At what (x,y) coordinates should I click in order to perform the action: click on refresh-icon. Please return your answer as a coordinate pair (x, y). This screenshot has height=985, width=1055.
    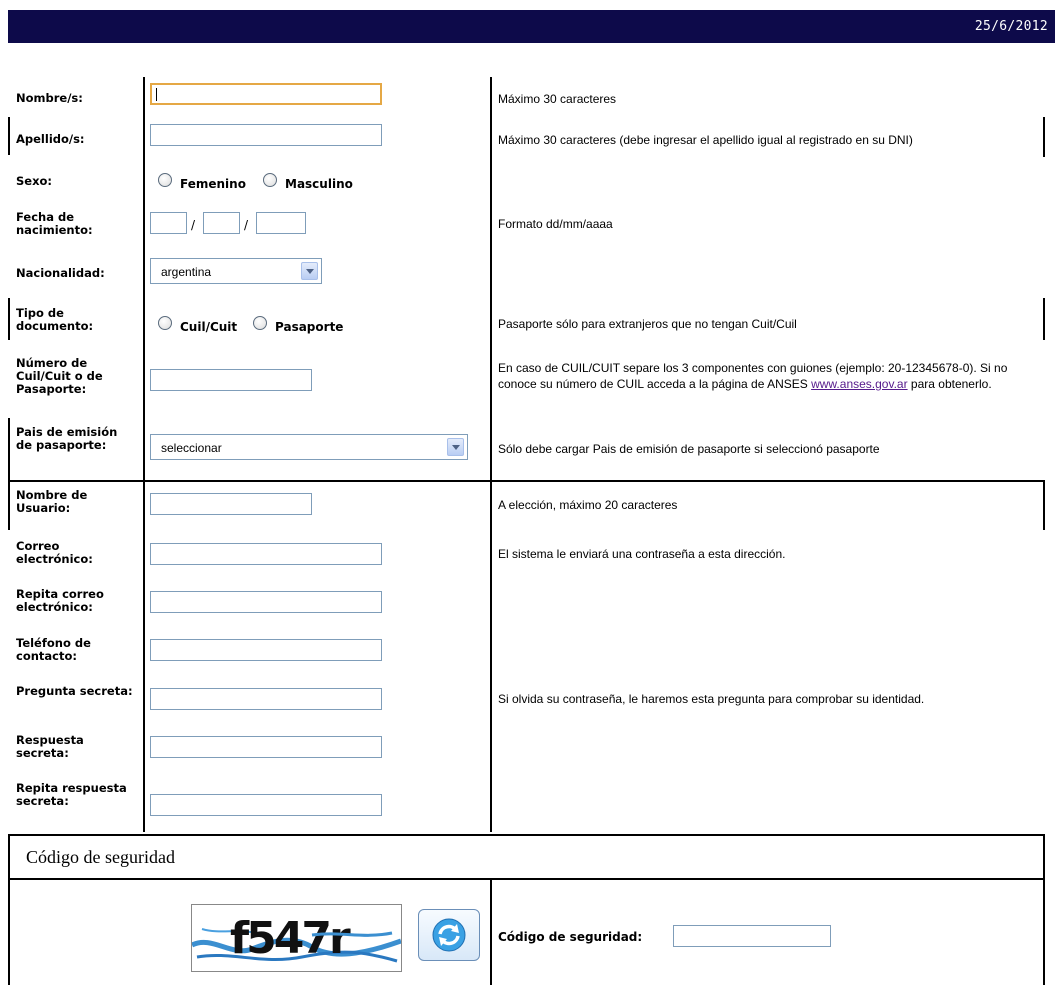
    Looking at the image, I should click on (449, 935).